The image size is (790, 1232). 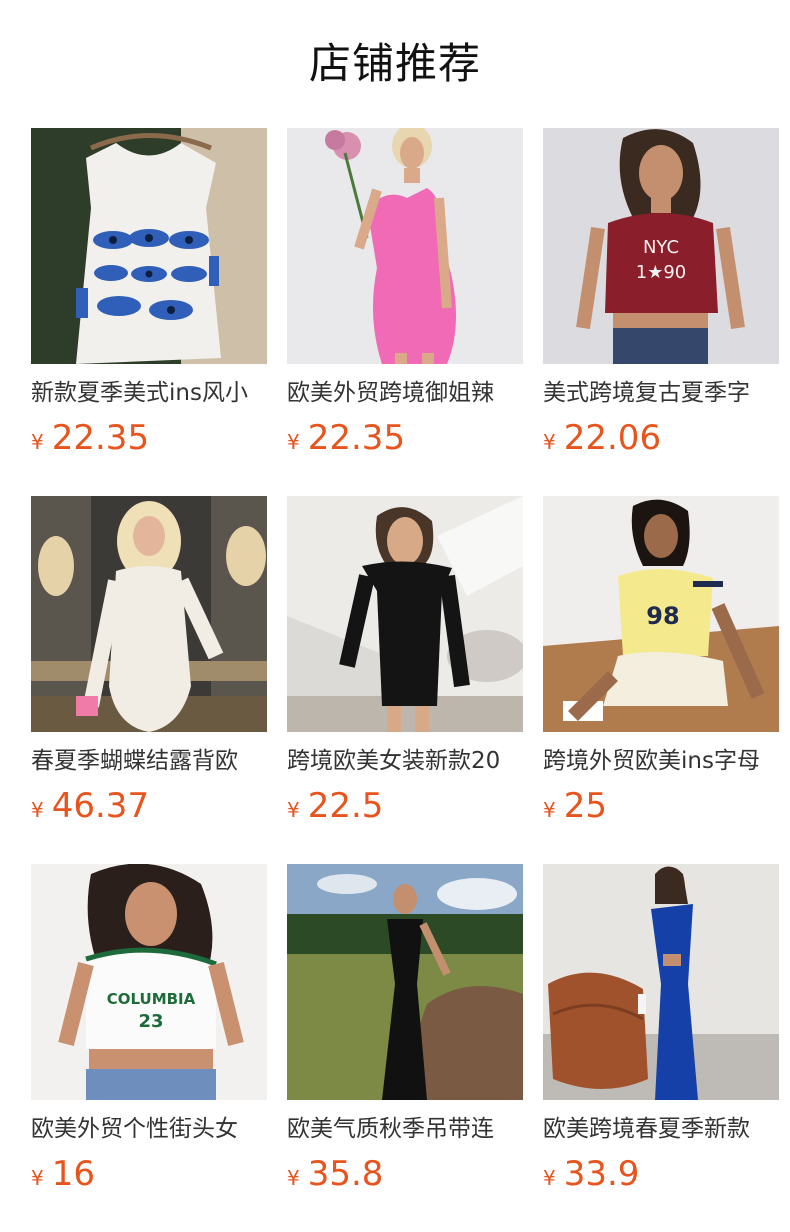 I want to click on product-image: COLUMBIA 23, so click(x=149, y=982).